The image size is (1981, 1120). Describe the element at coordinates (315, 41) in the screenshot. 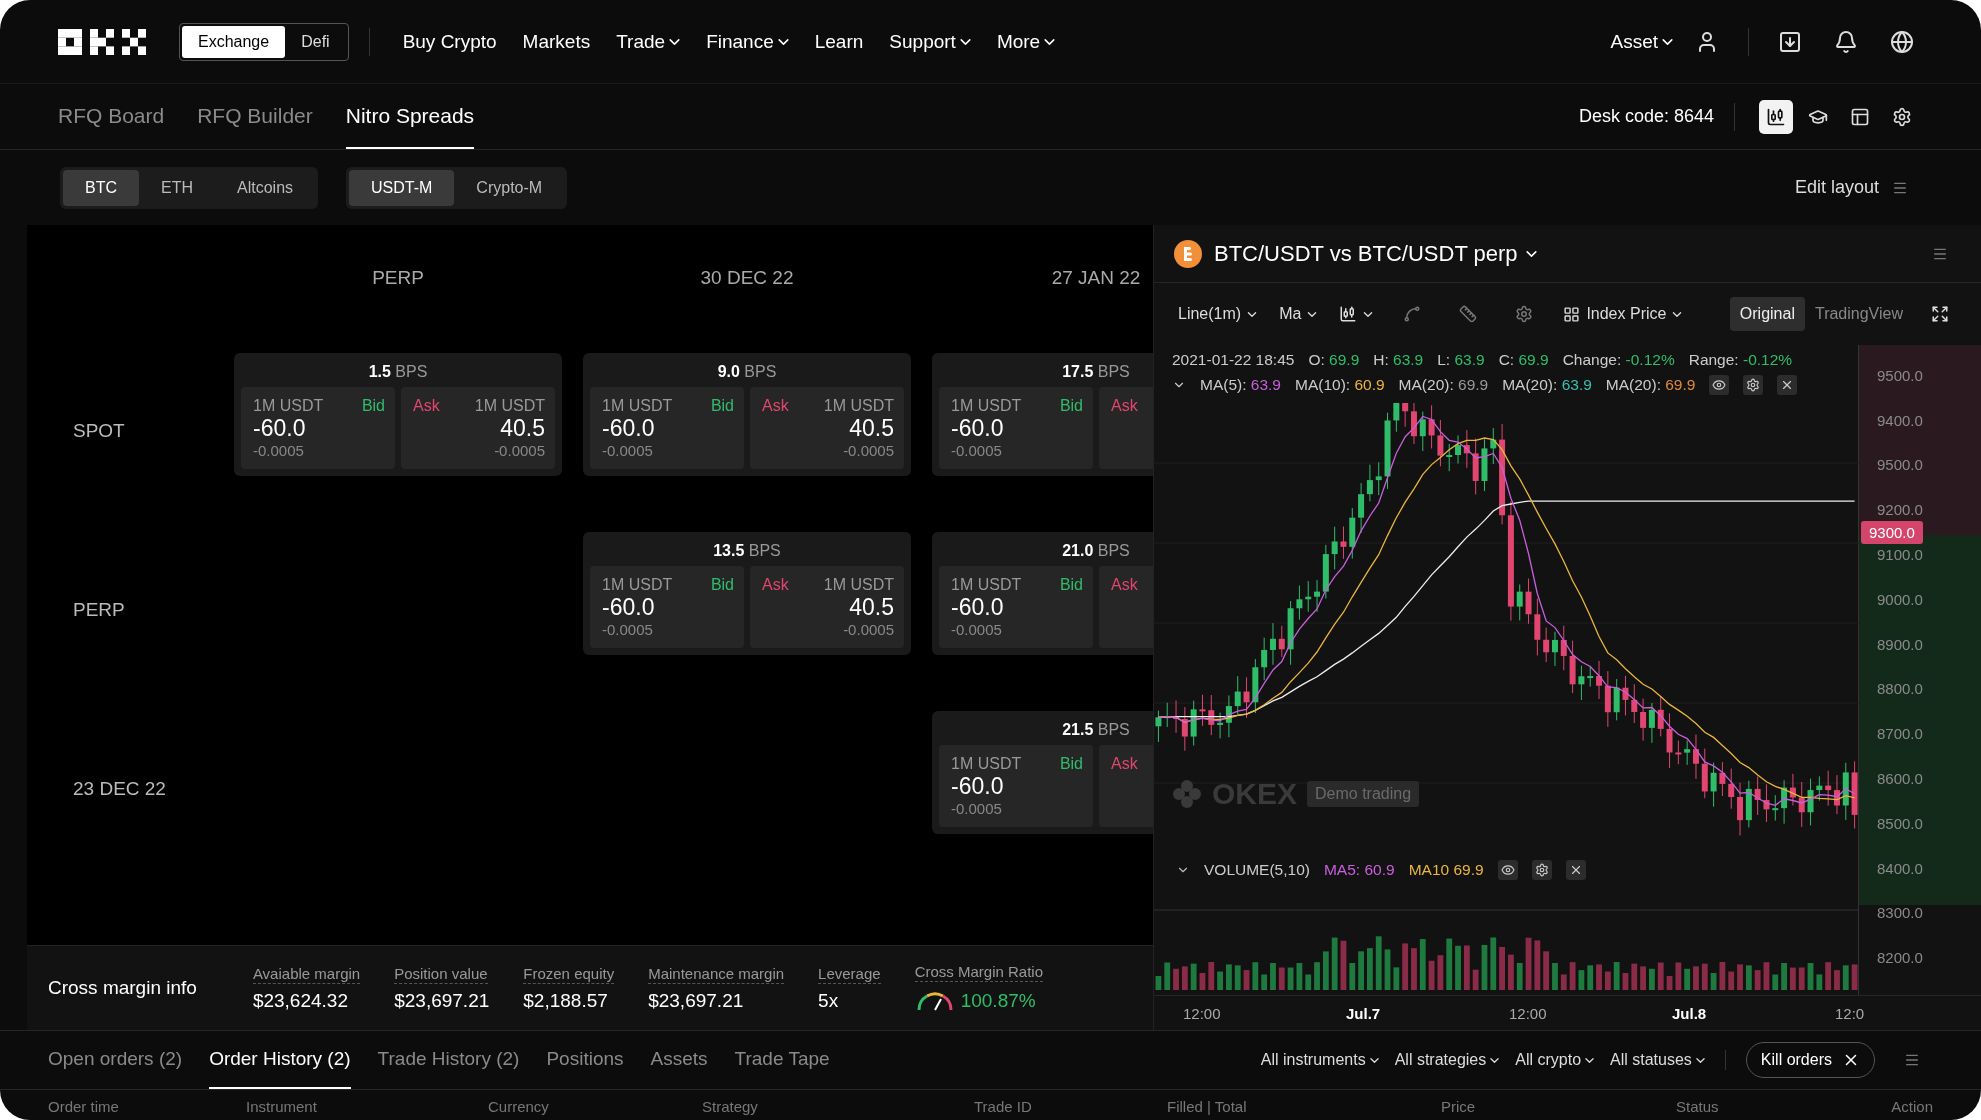

I see `mode-option: Defi` at that location.